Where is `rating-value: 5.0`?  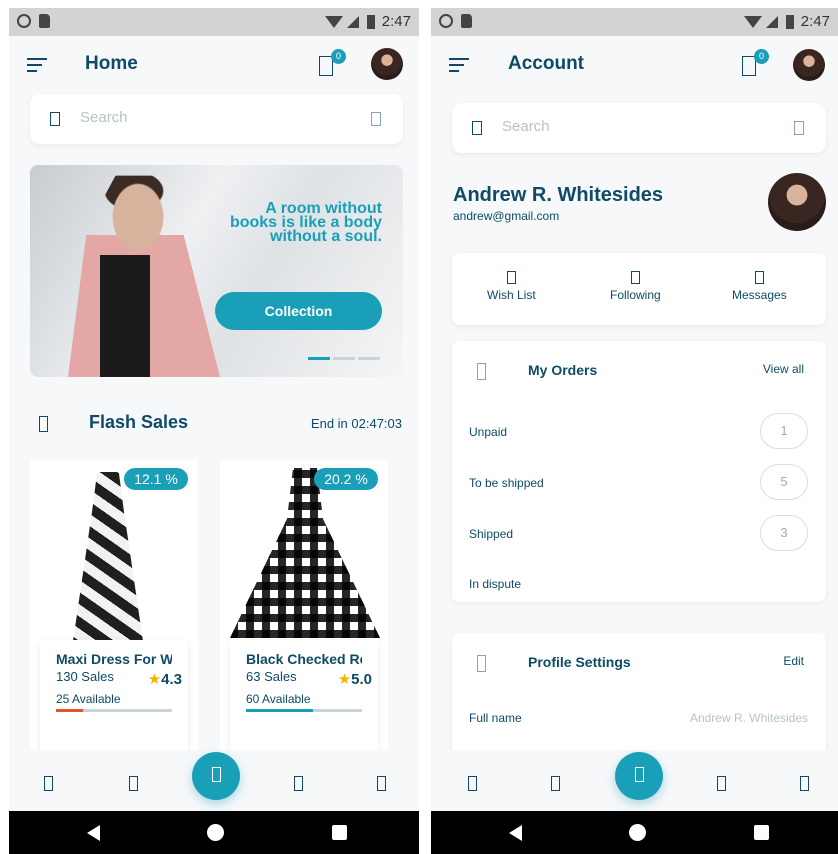 rating-value: 5.0 is located at coordinates (361, 679).